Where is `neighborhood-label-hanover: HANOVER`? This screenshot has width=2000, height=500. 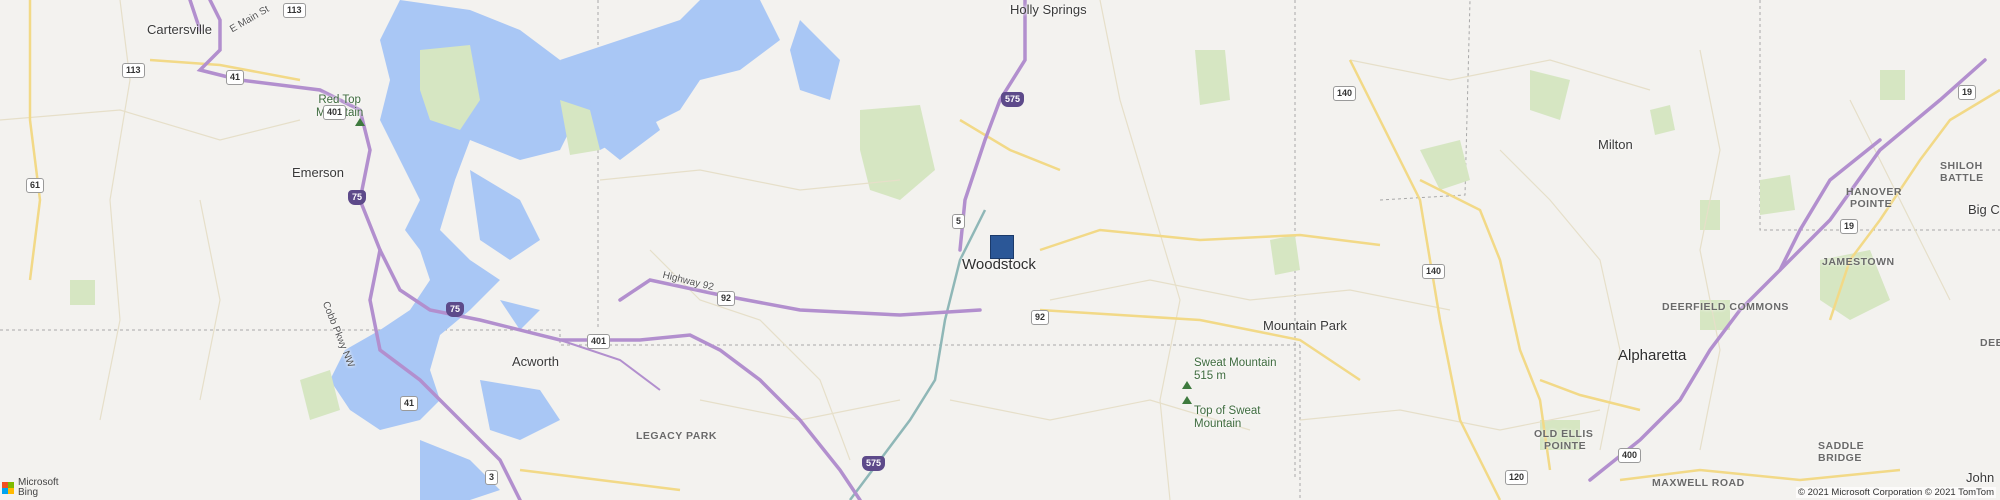
neighborhood-label-hanover: HANOVER is located at coordinates (1874, 192).